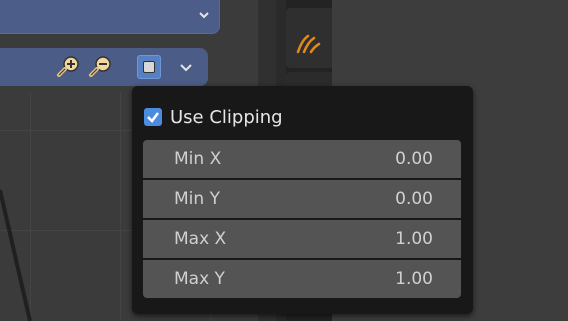 The image size is (568, 321). Describe the element at coordinates (302, 279) in the screenshot. I see `max-y-field: Max Y 1.00` at that location.